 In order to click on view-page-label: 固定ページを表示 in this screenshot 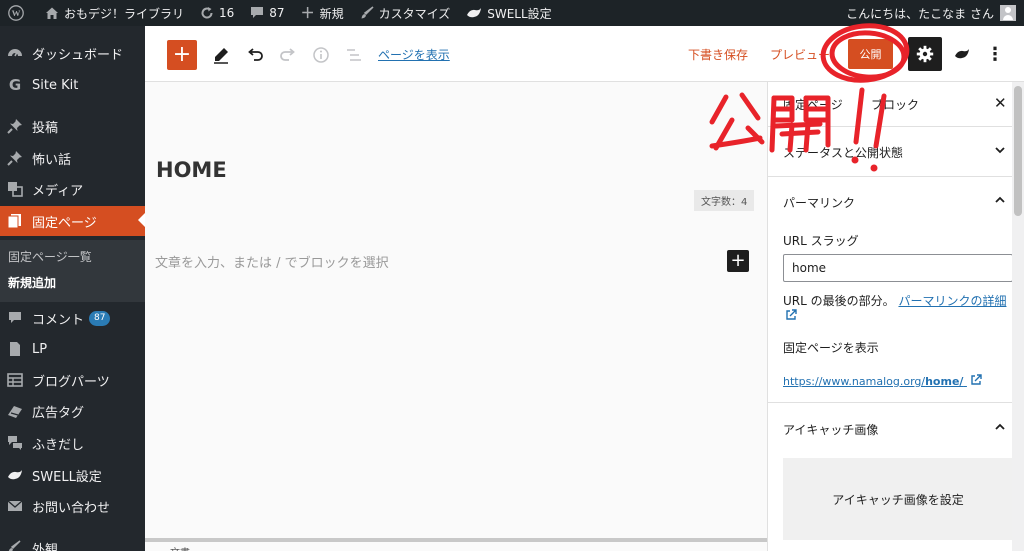, I will do `click(831, 348)`.